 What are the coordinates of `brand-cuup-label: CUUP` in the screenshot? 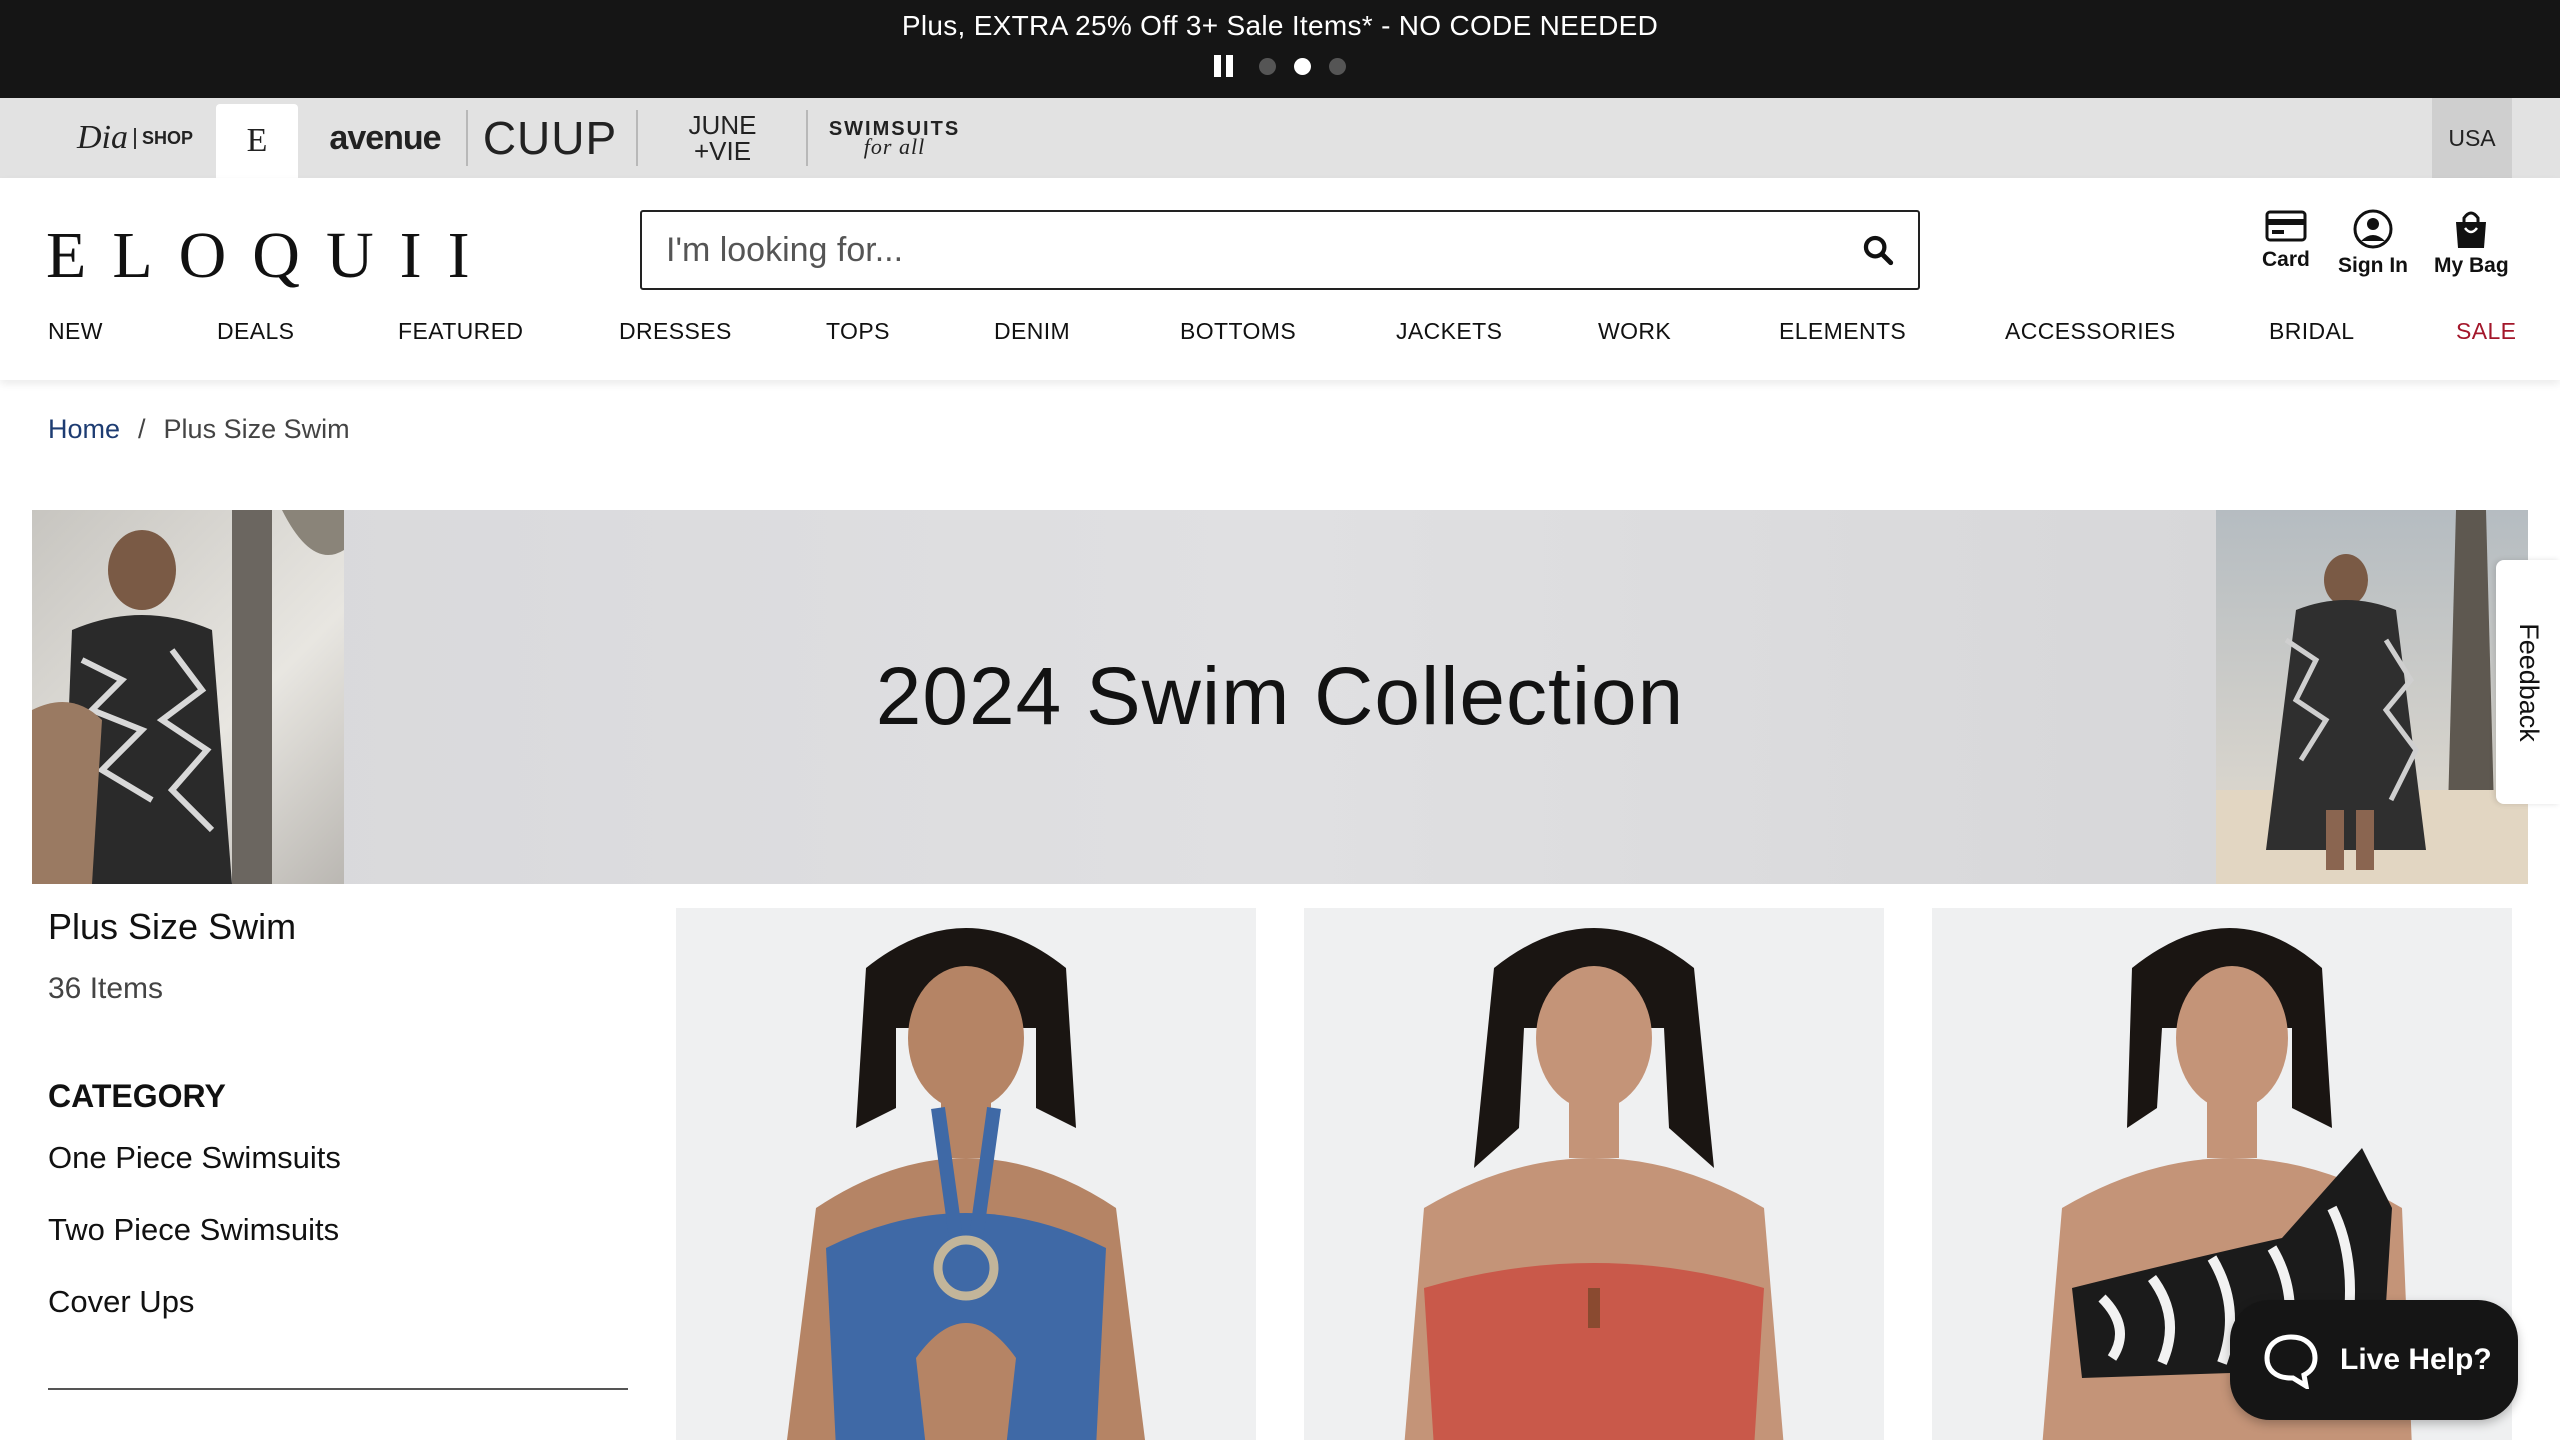 It's located at (550, 138).